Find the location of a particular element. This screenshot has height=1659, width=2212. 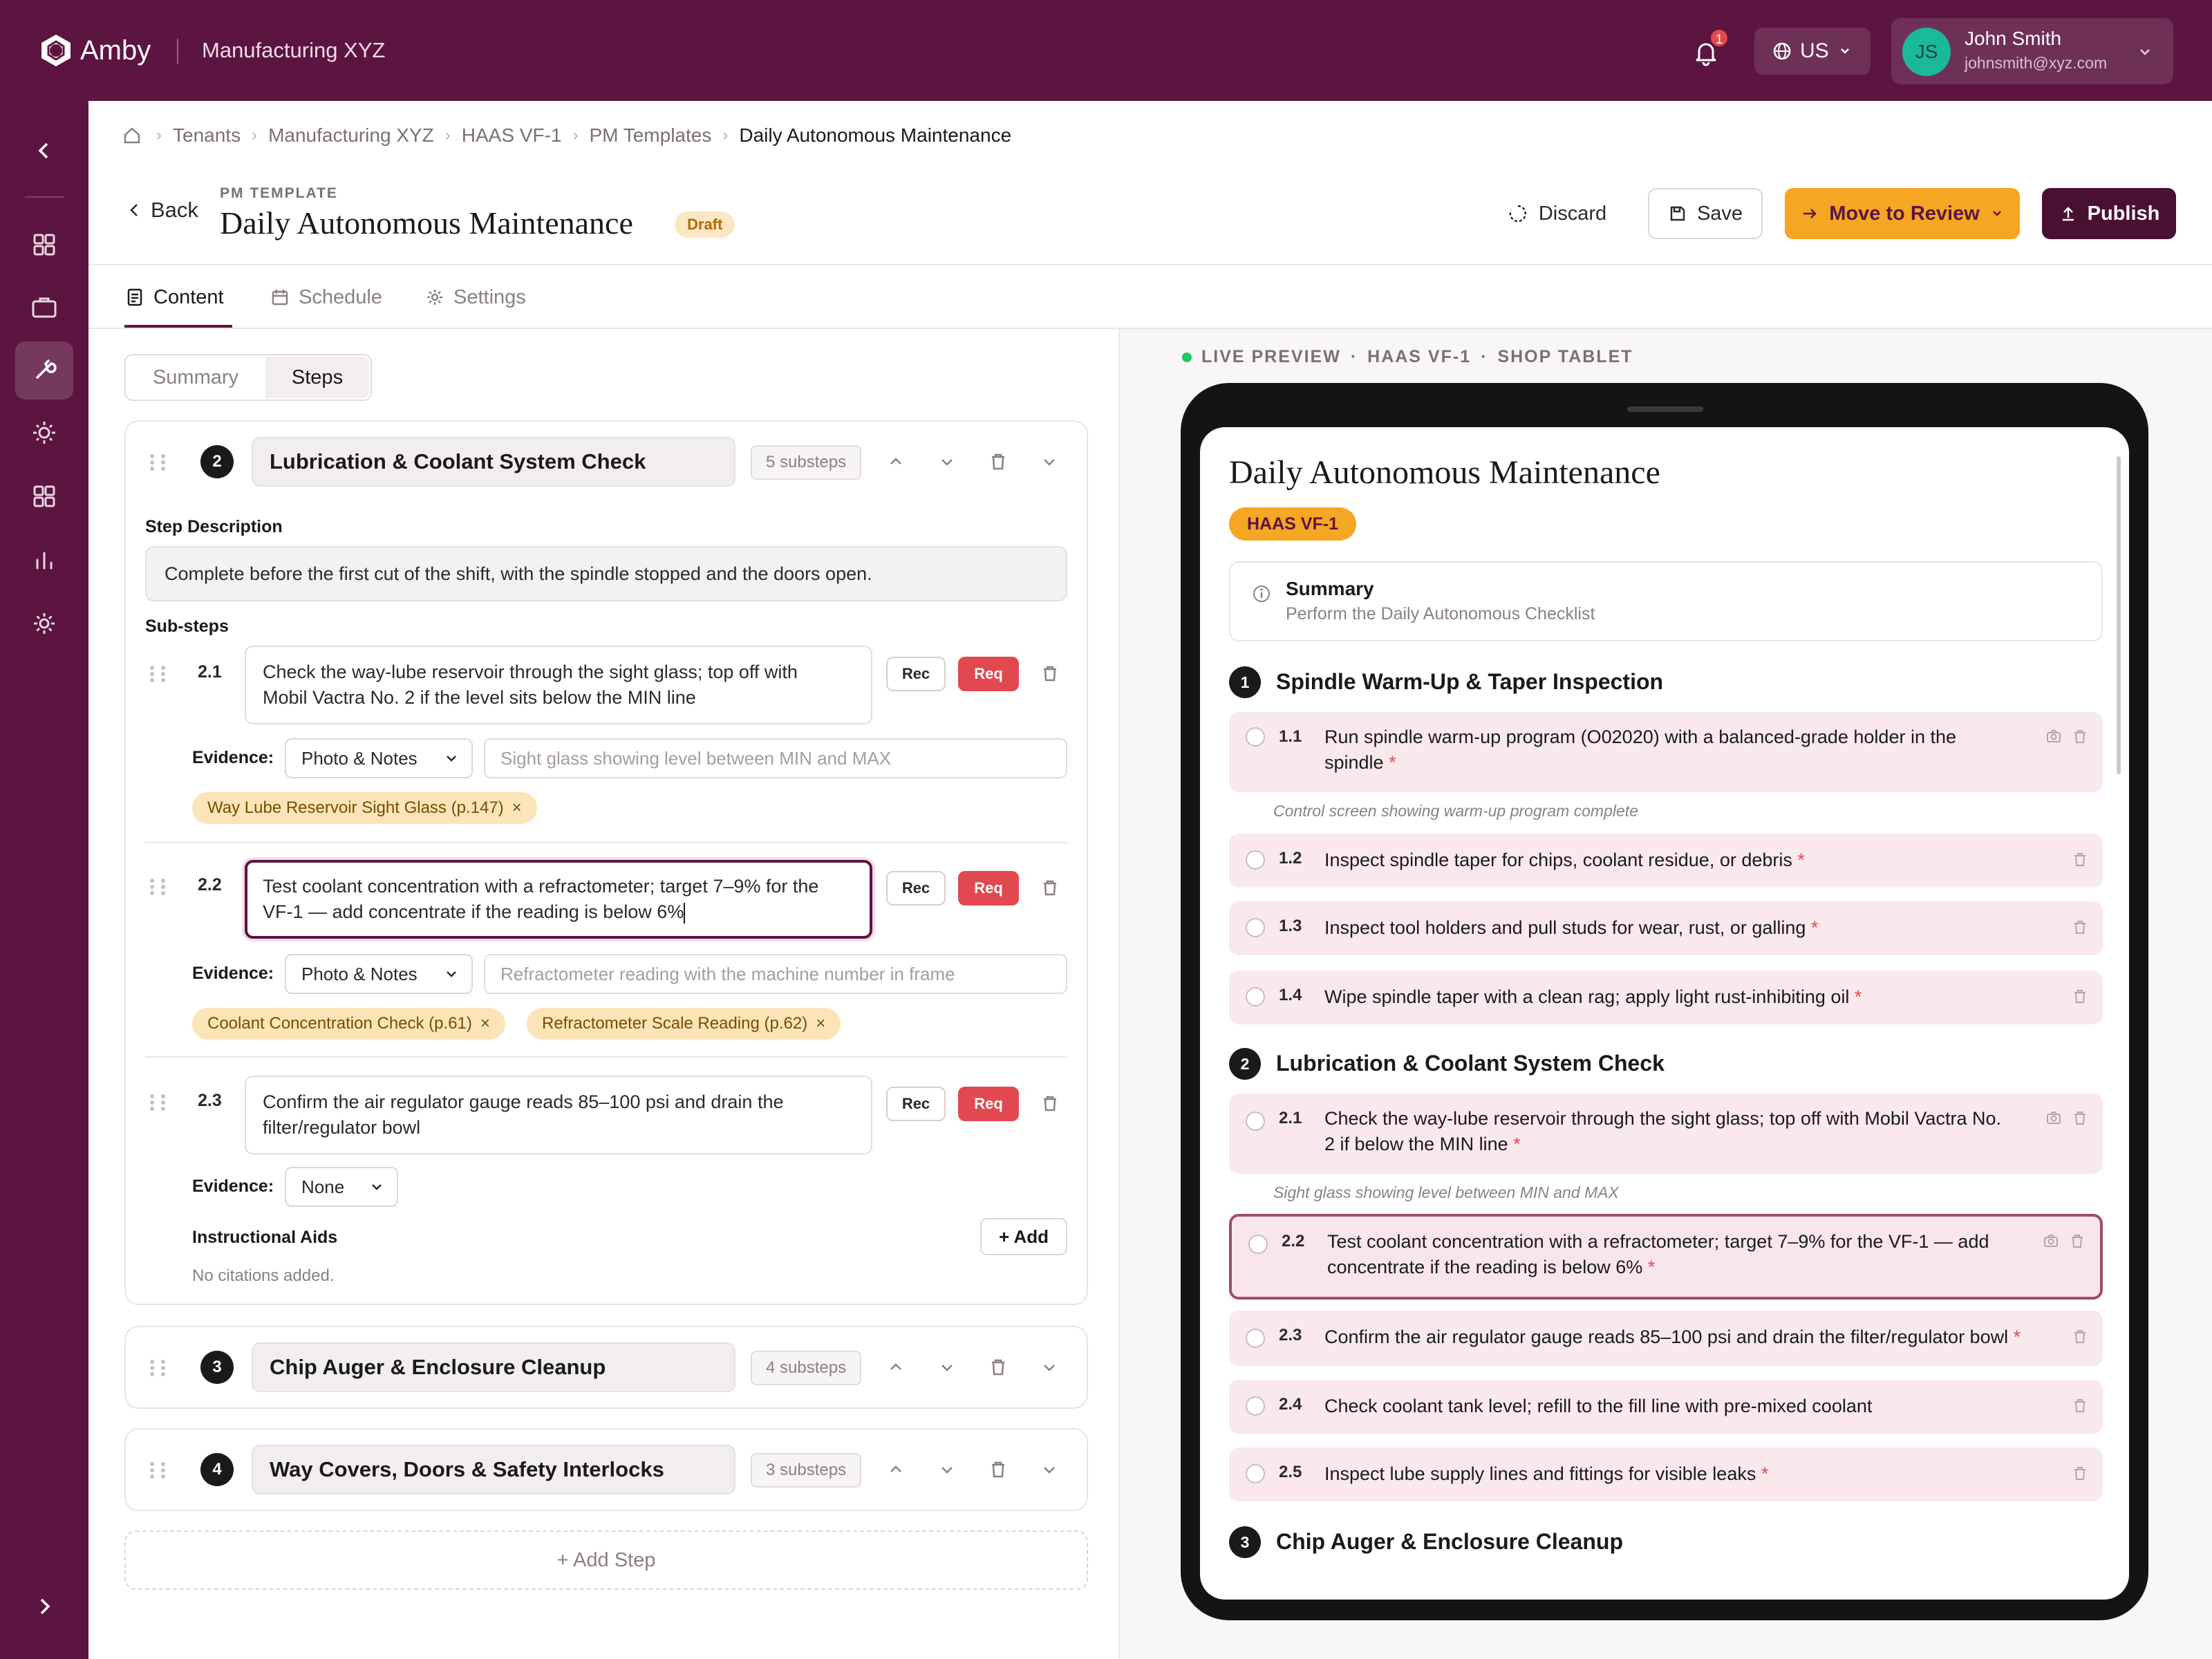

citation-chip: Way Lube Reservoir Sight Glass (p.147) × is located at coordinates (364, 808).